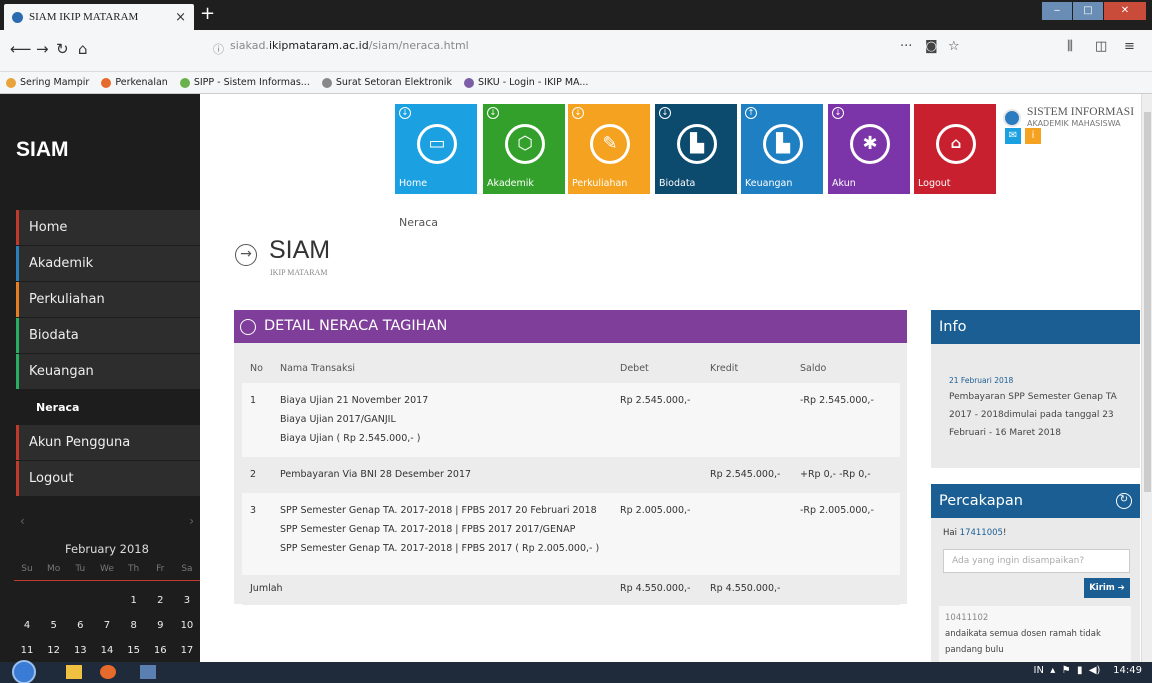 This screenshot has width=1152, height=683. What do you see at coordinates (107, 625) in the screenshot?
I see `calendar-week: 4 5 6 7 8 9 10` at bounding box center [107, 625].